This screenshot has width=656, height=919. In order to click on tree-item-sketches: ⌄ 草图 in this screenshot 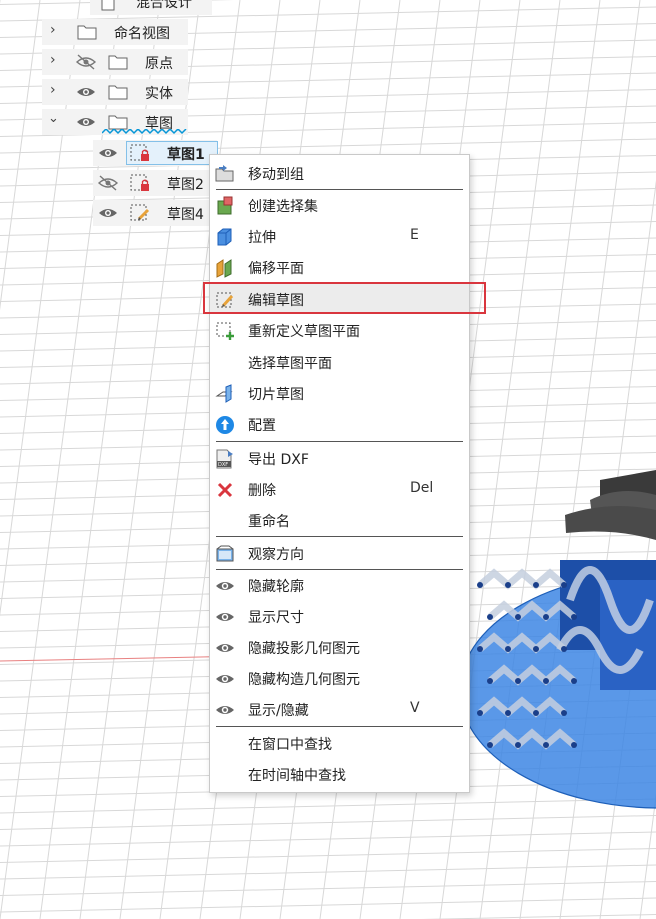, I will do `click(115, 122)`.